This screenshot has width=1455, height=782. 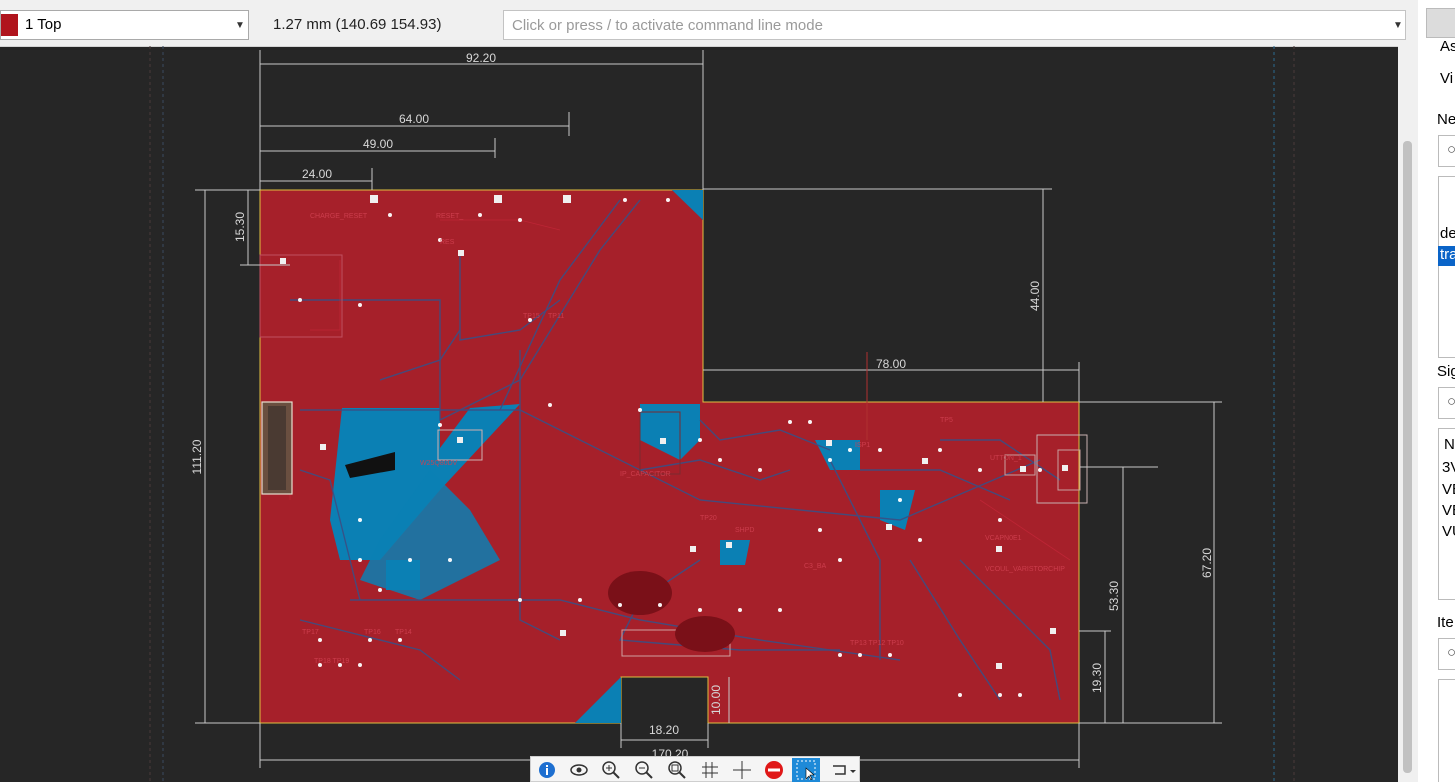 I want to click on top-toolbar: 1 Top ▼ 1.27 mm (140.69 154.93) ▼, so click(x=710, y=23).